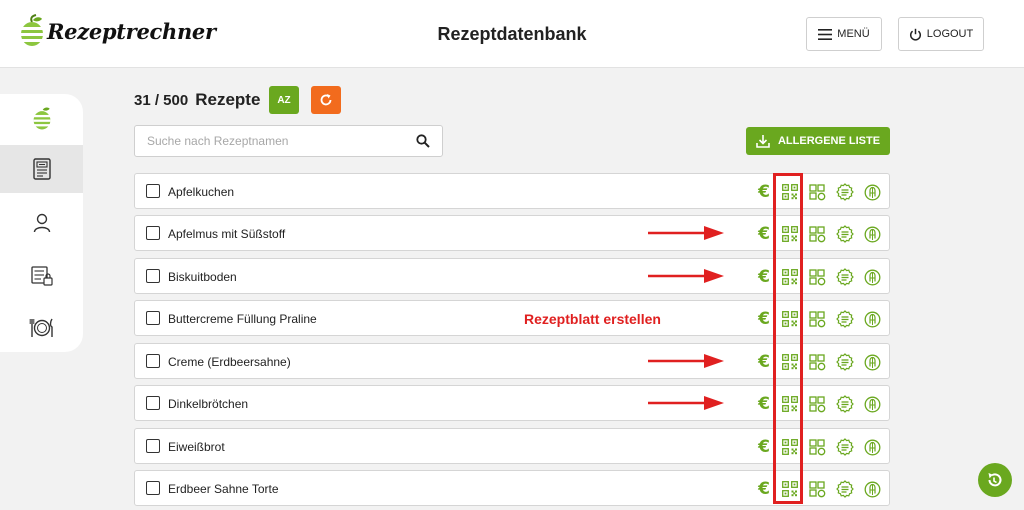 This screenshot has height=510, width=1024. Describe the element at coordinates (270, 141) in the screenshot. I see `search-input` at that location.